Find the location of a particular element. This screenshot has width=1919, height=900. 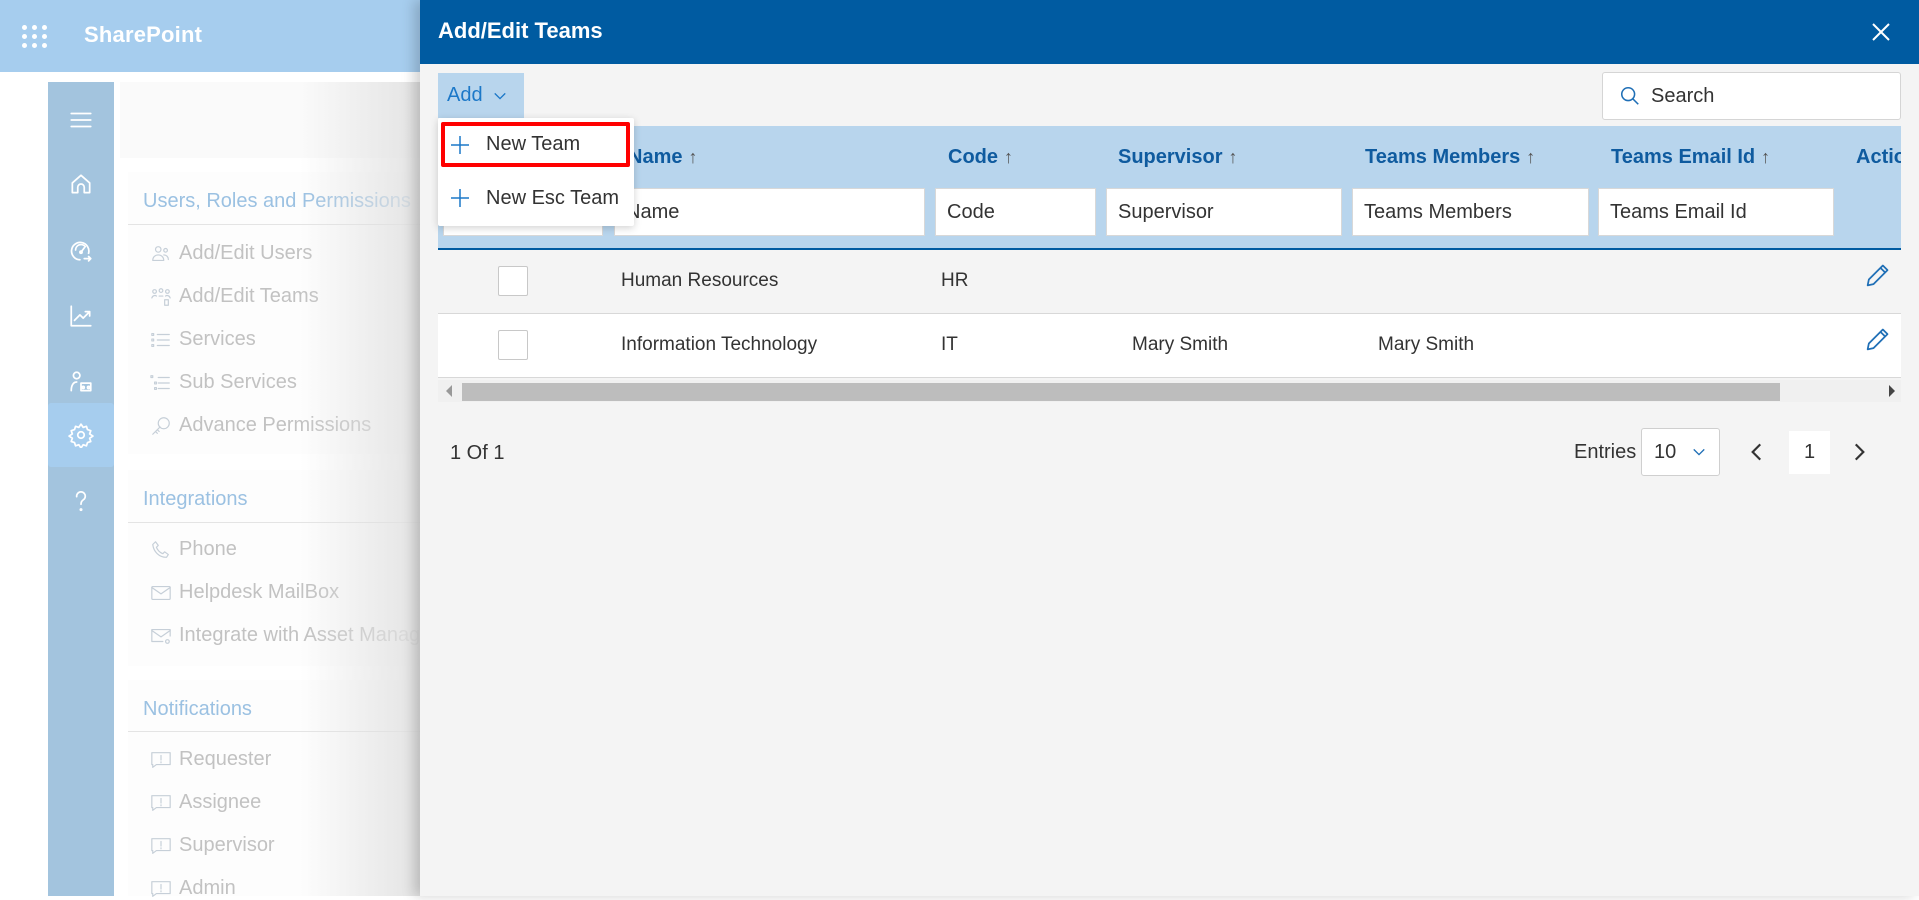

settings-link-add-edit-users: Add/Edit Users is located at coordinates (231, 253).